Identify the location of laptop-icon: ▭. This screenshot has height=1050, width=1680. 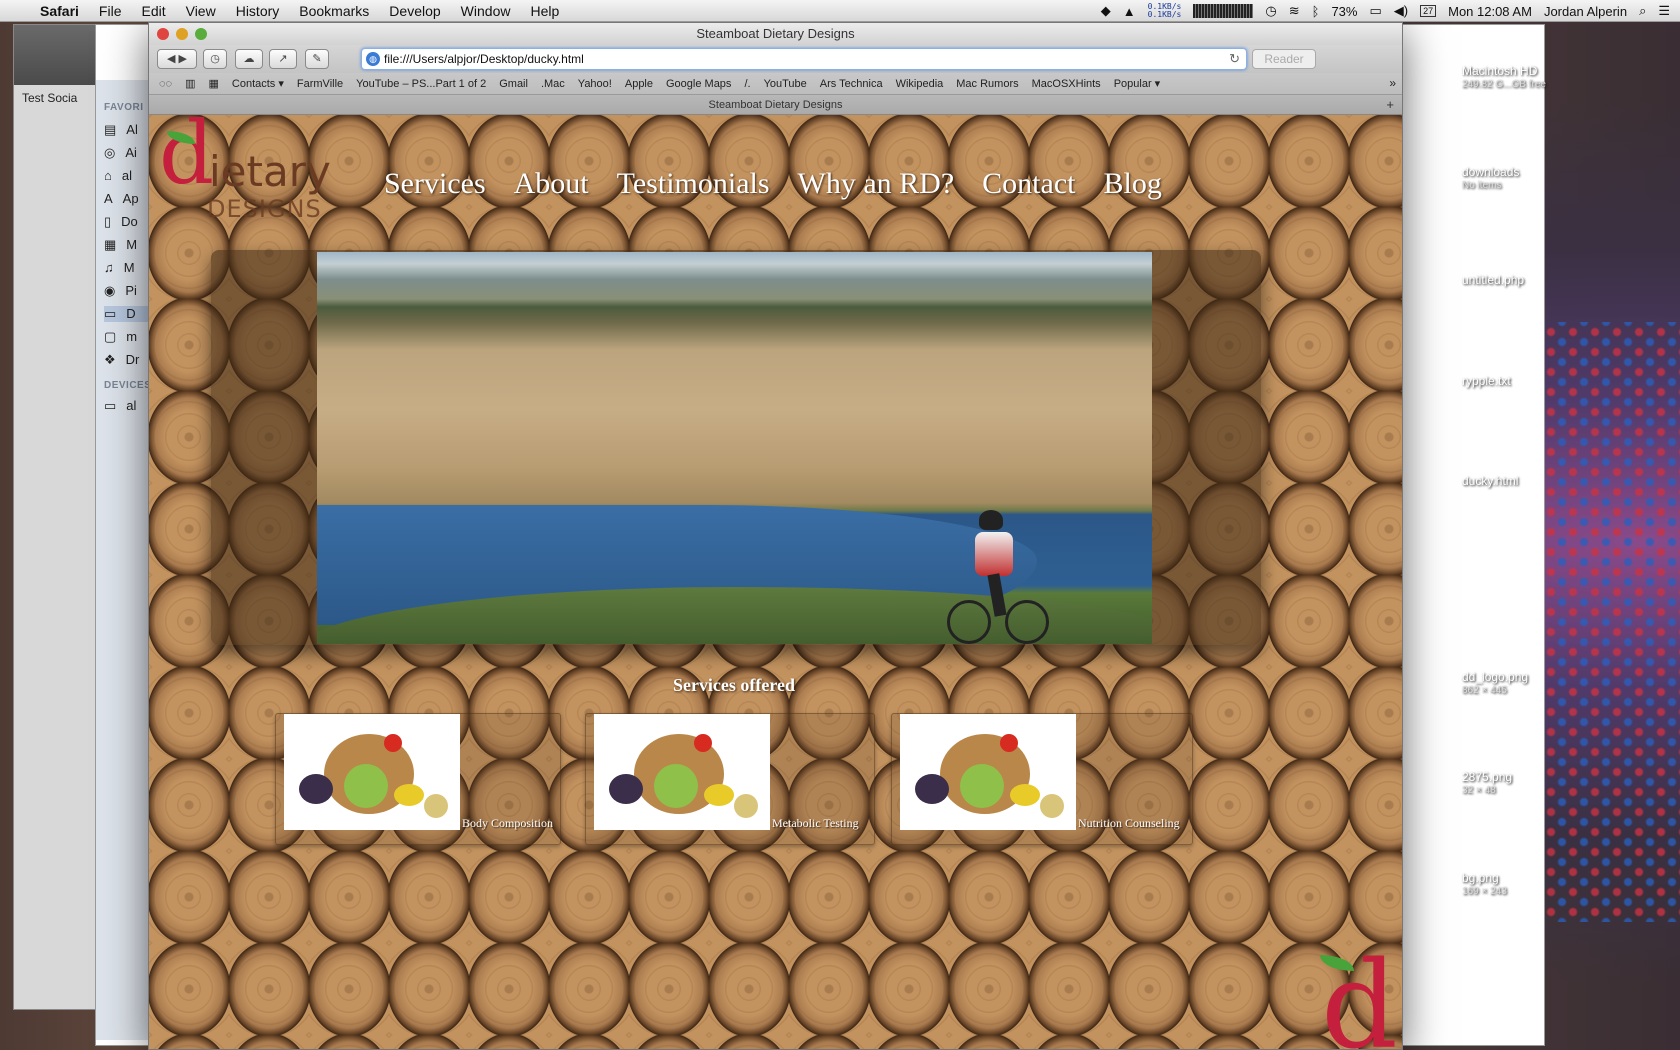
(110, 405).